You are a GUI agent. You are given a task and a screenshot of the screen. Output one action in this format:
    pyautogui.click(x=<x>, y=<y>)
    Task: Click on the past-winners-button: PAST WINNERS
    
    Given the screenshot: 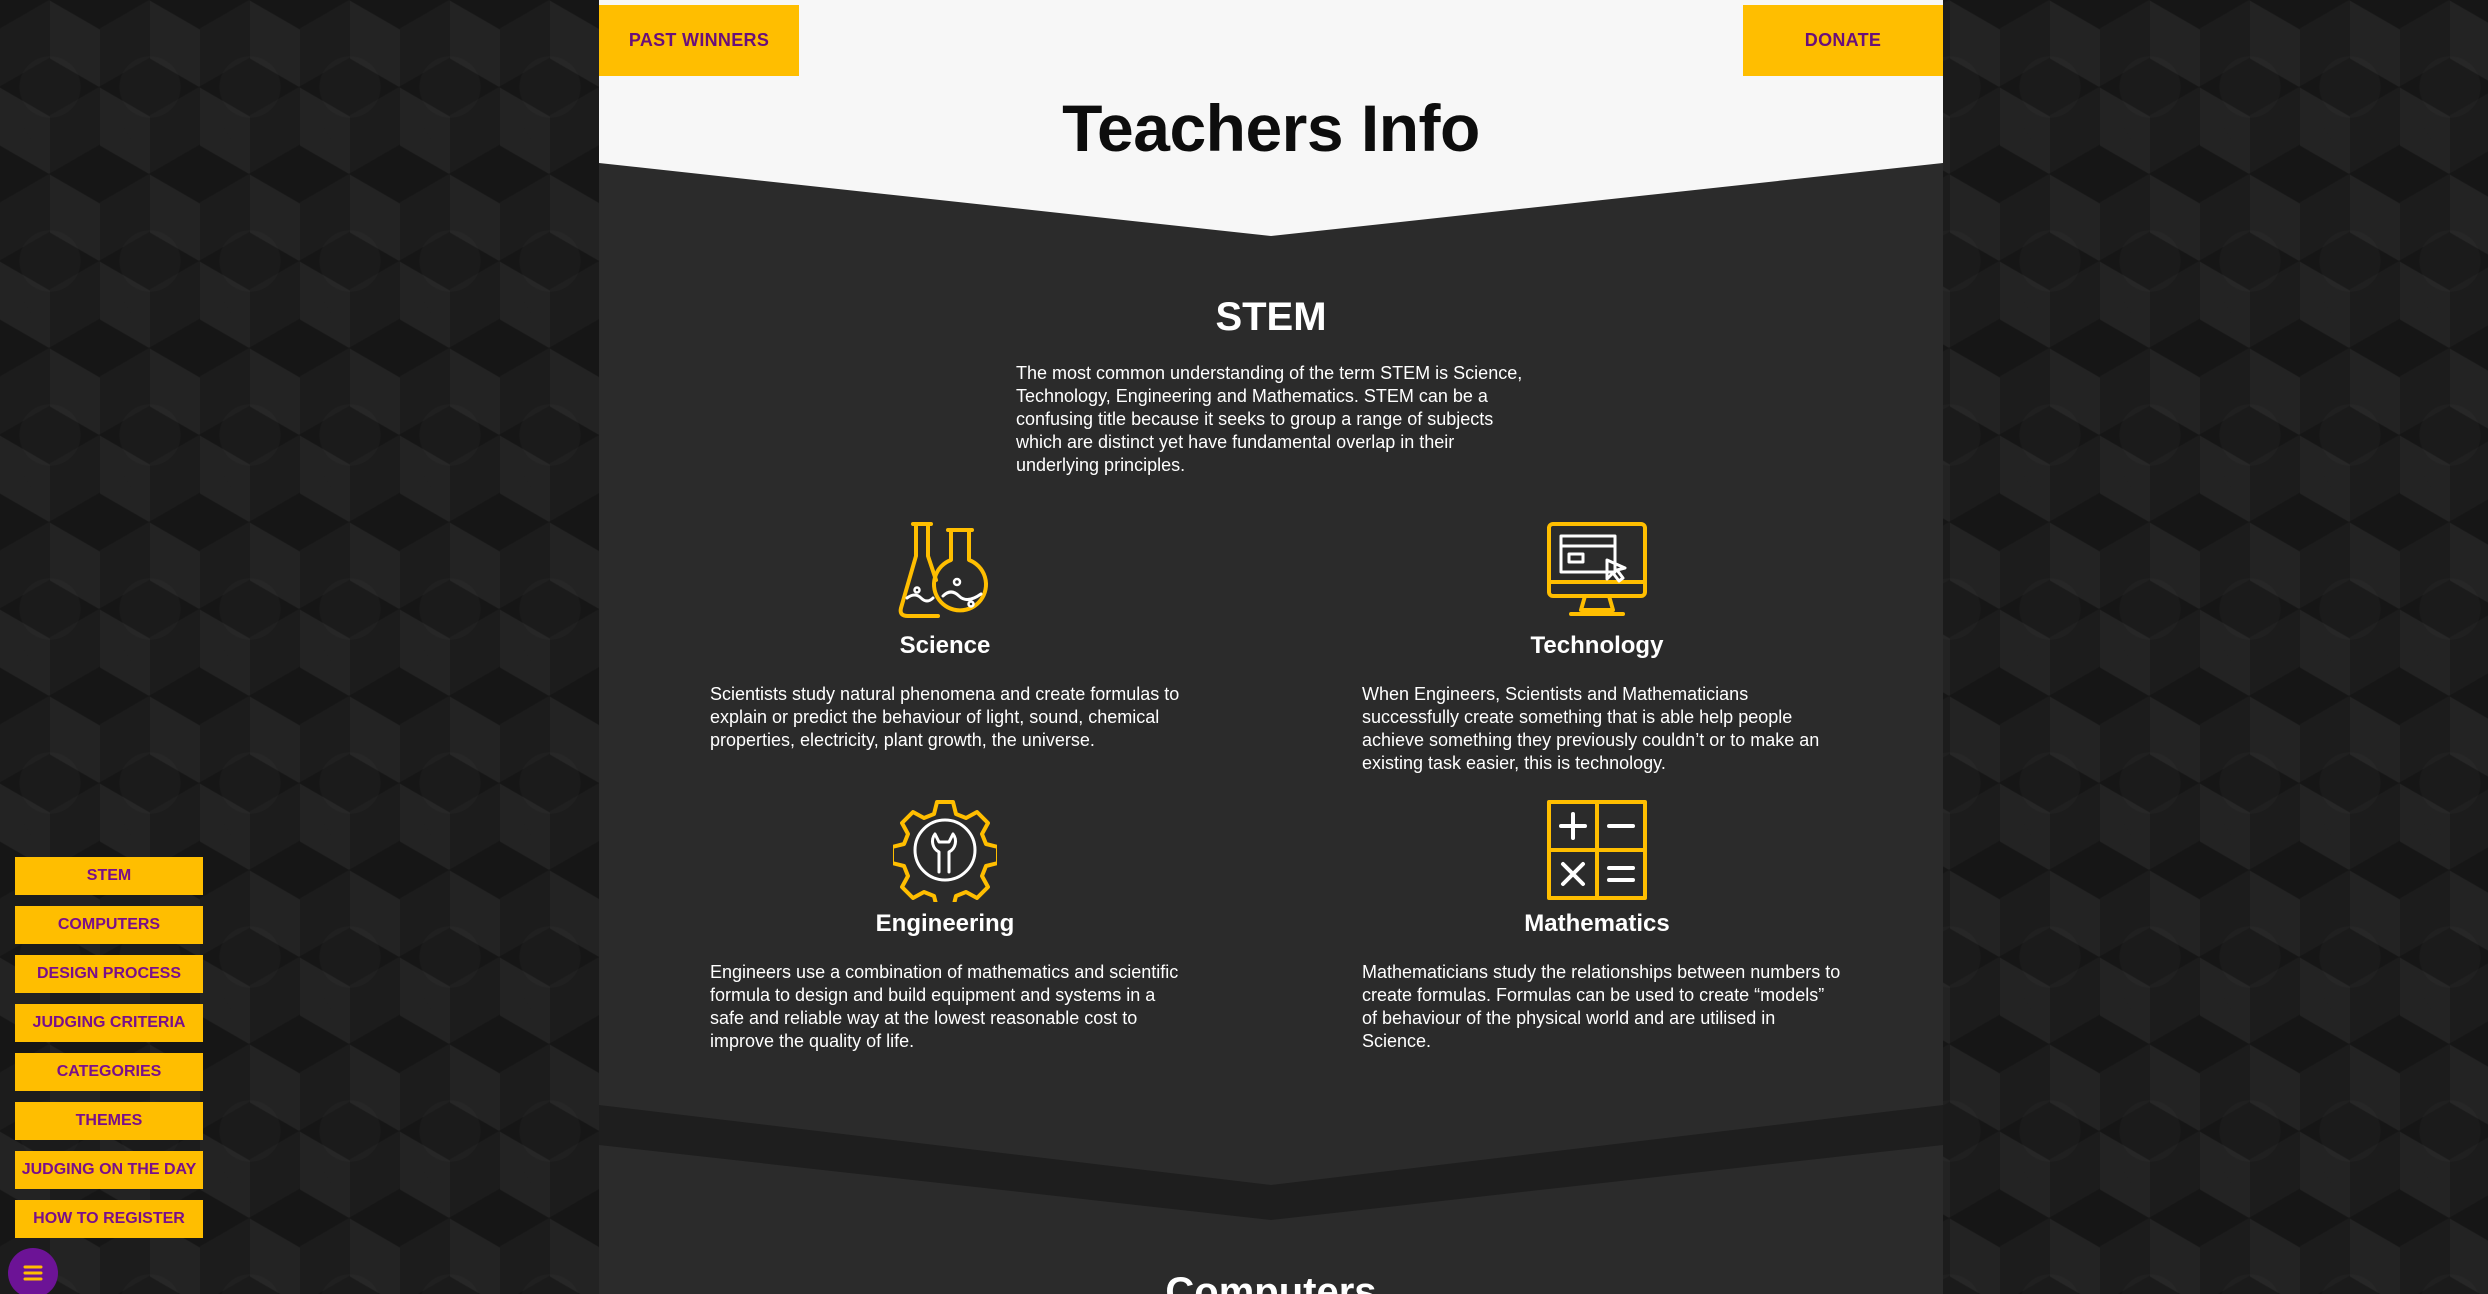 What is the action you would take?
    pyautogui.click(x=699, y=40)
    